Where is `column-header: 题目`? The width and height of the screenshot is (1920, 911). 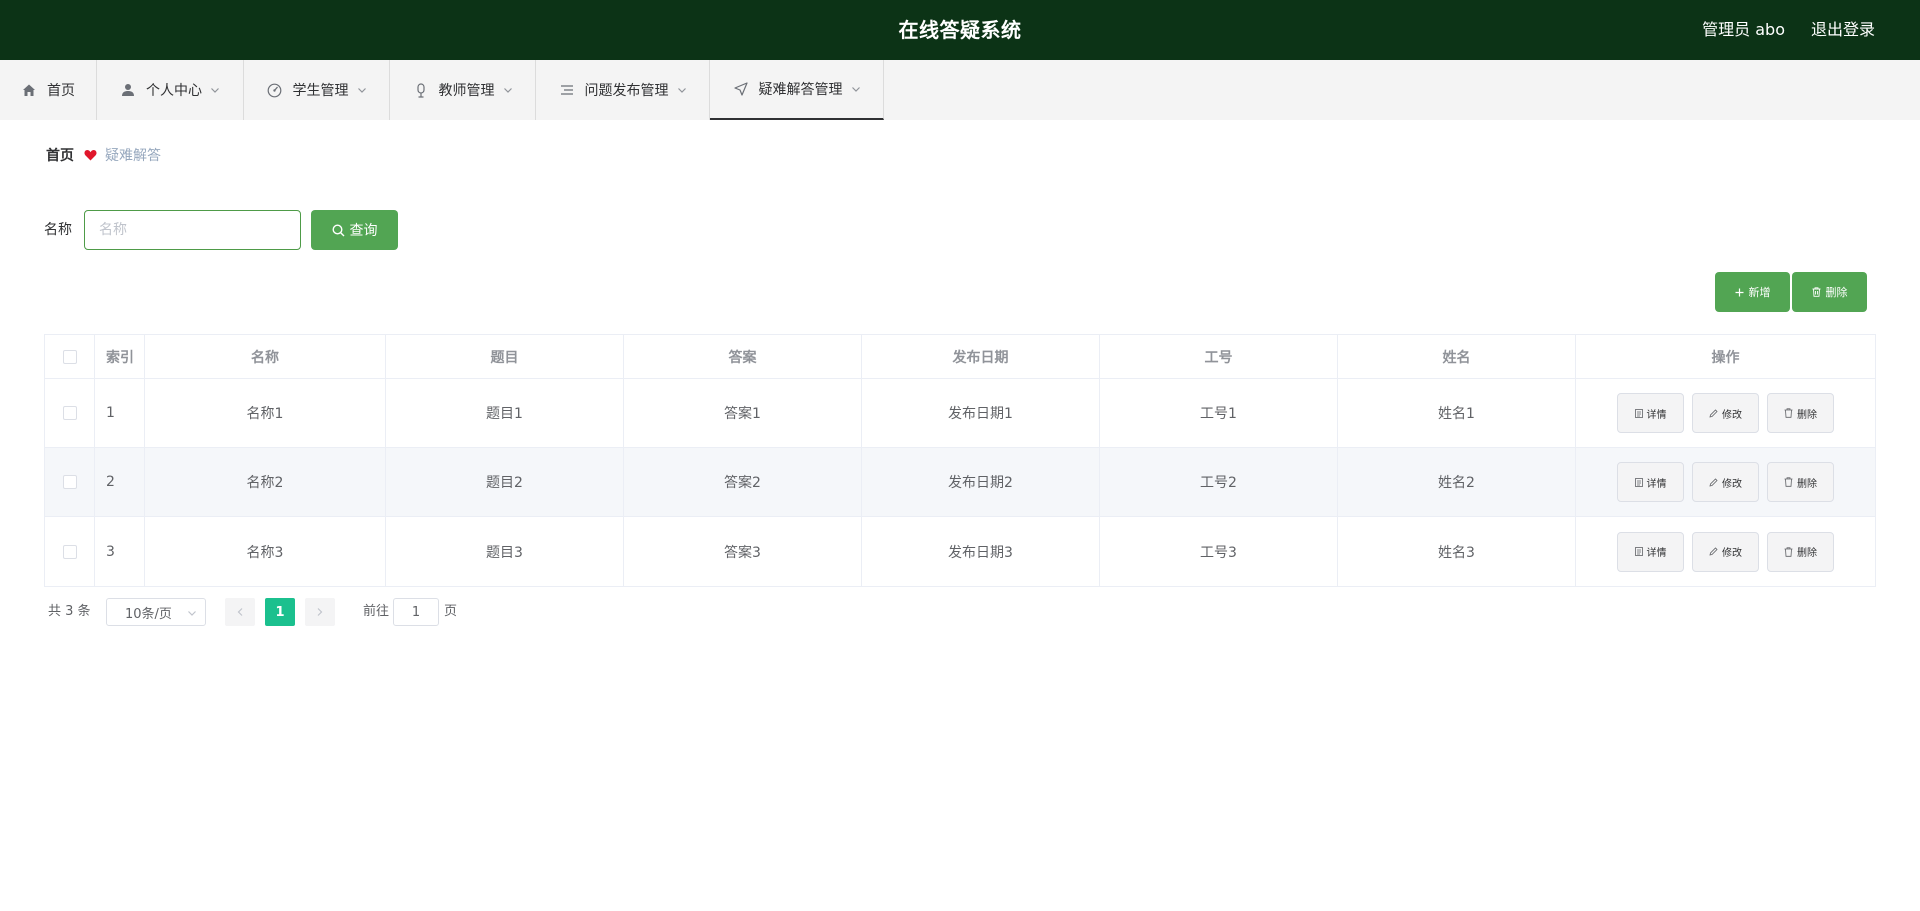 column-header: 题目 is located at coordinates (505, 356).